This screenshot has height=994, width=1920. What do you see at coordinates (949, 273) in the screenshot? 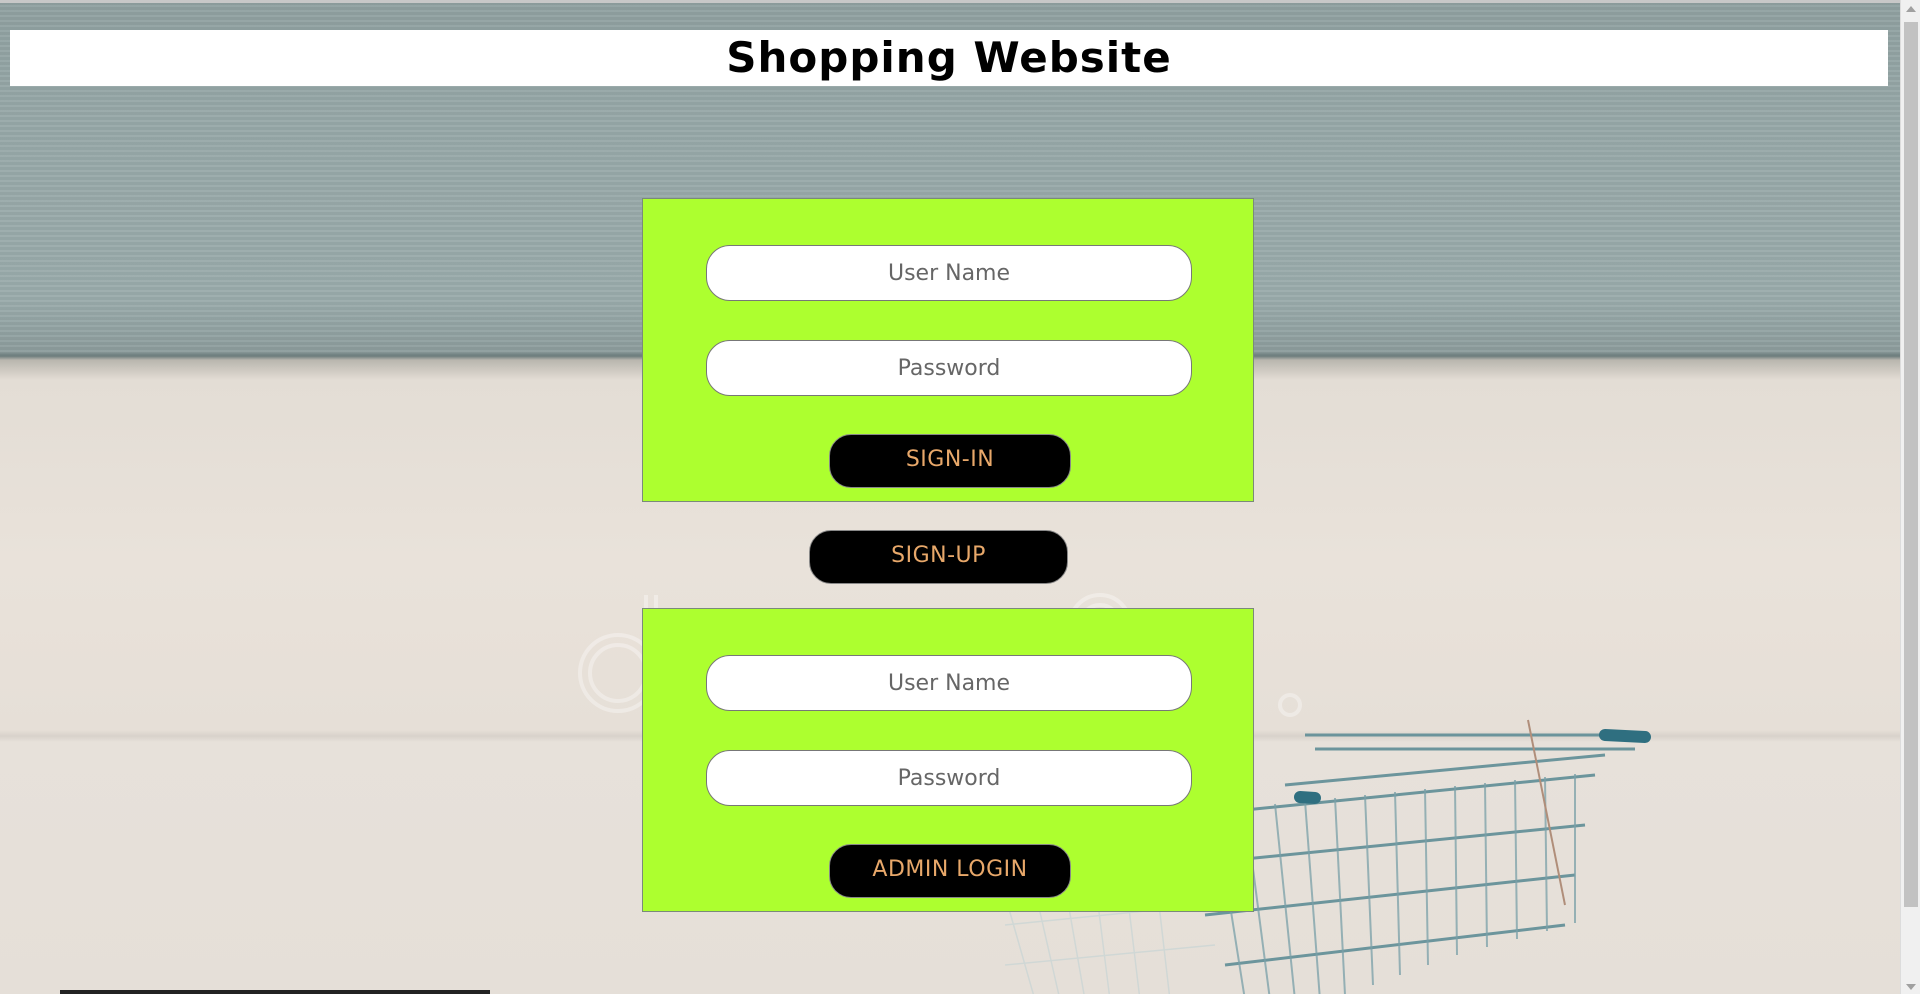
I see `username-input` at bounding box center [949, 273].